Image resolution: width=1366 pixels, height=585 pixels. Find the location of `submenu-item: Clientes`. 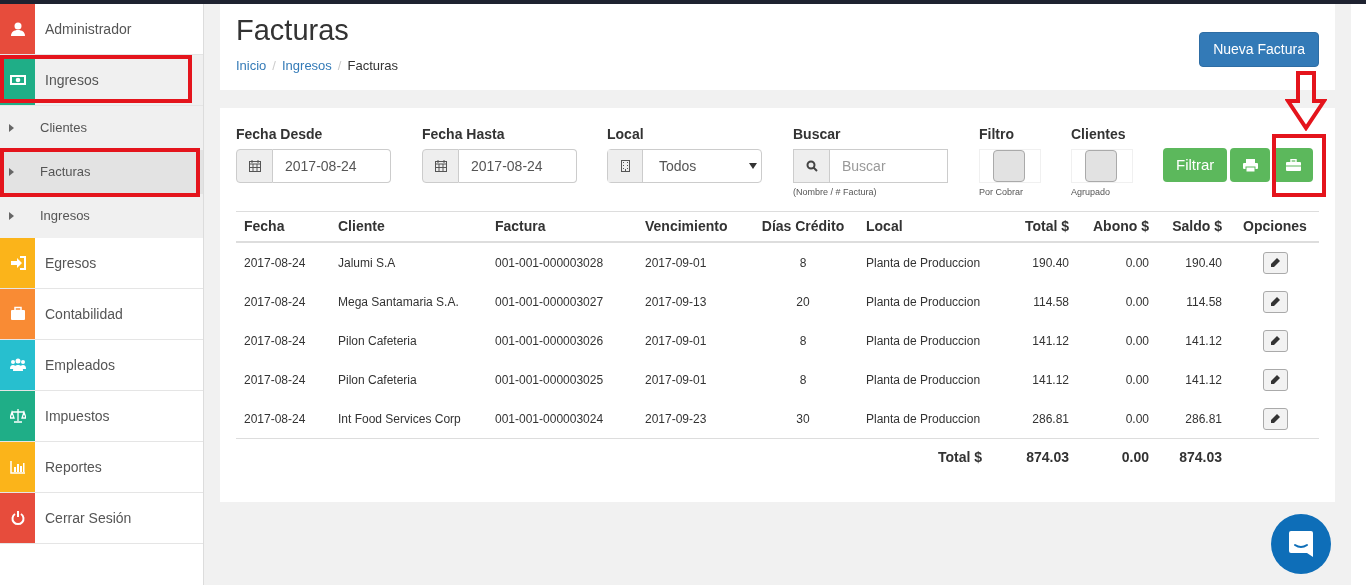

submenu-item: Clientes is located at coordinates (101, 128).